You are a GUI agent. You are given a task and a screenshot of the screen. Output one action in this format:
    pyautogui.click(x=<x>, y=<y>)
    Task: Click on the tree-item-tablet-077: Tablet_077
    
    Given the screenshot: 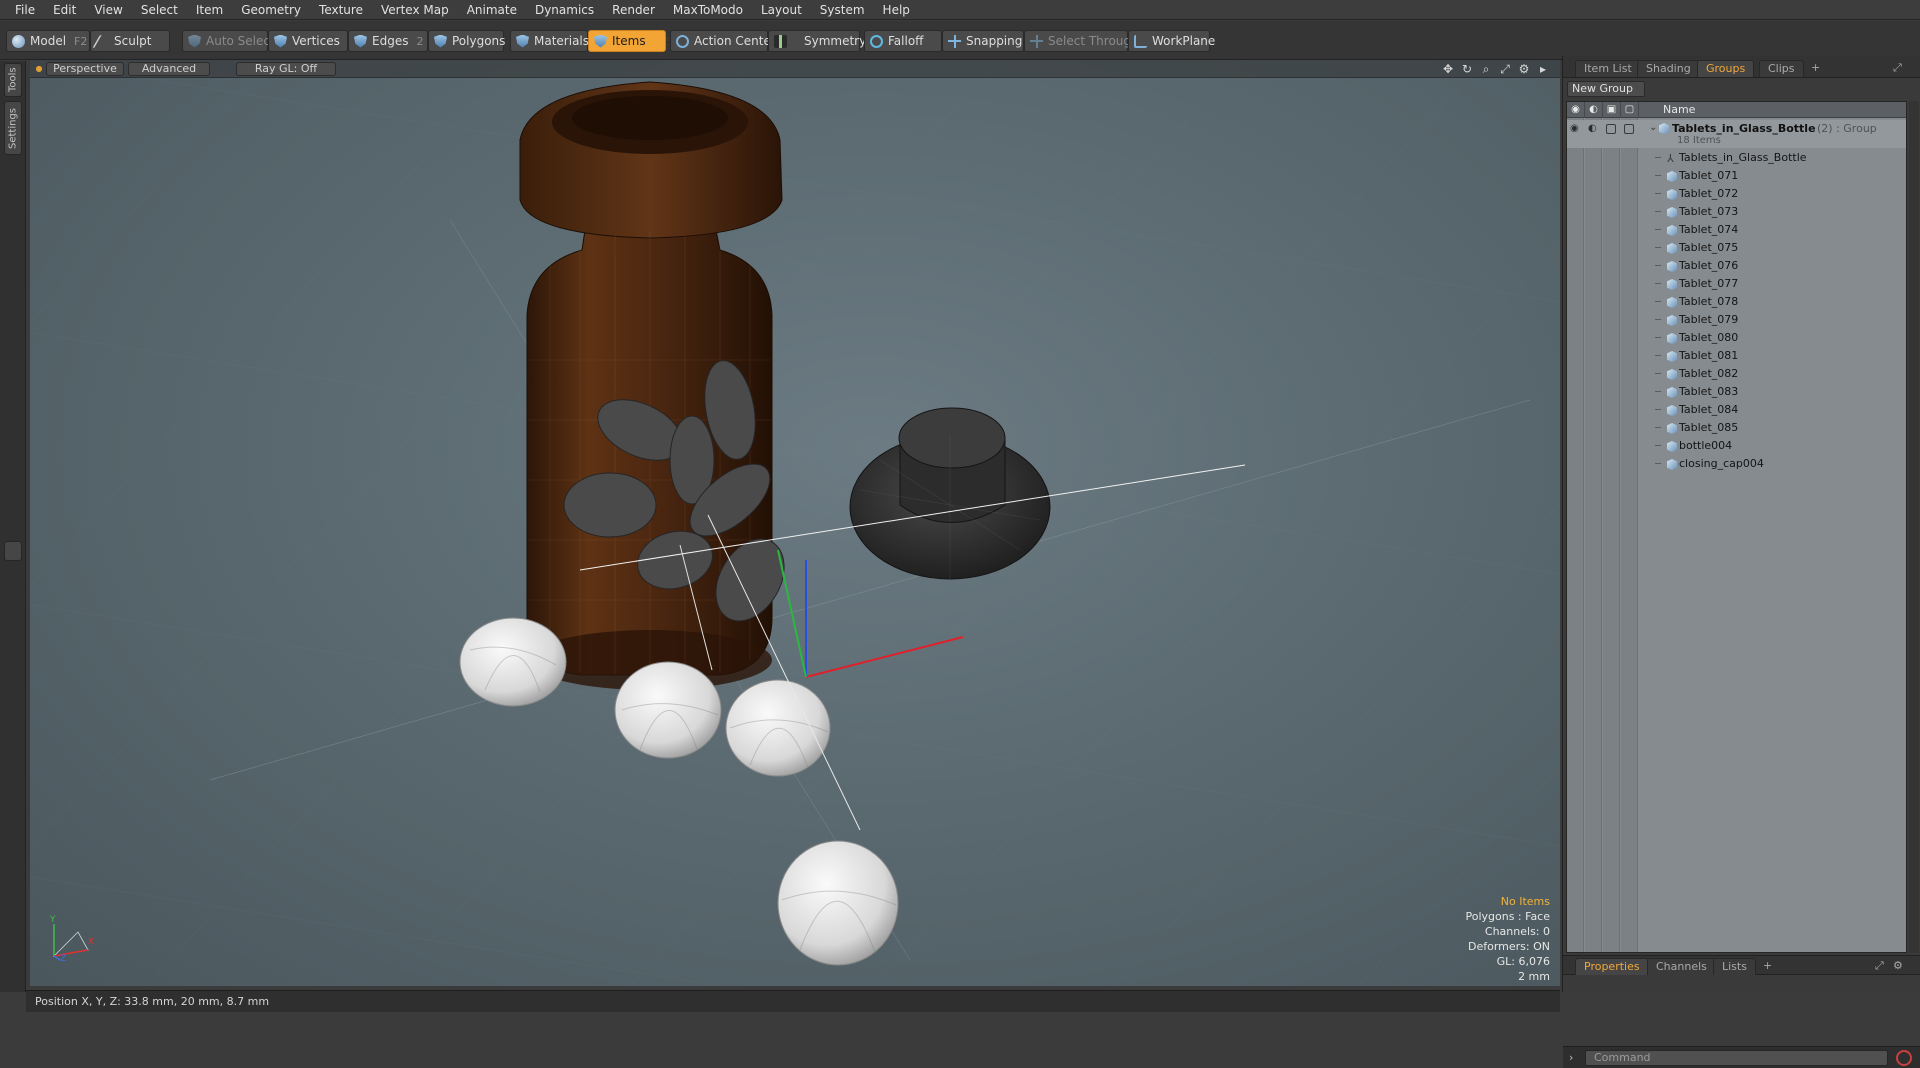 What is the action you would take?
    pyautogui.click(x=1736, y=284)
    